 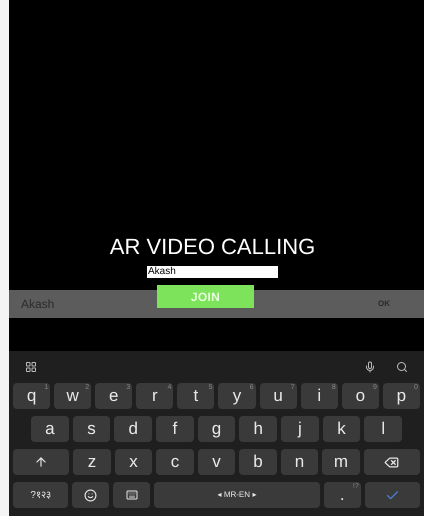 I want to click on keyboard-key: z, so click(x=92, y=462).